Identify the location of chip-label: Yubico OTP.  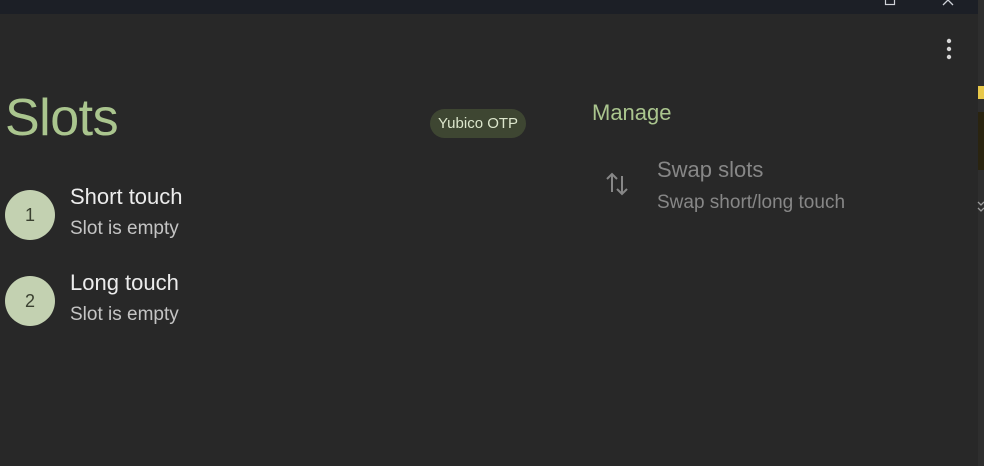
(478, 123).